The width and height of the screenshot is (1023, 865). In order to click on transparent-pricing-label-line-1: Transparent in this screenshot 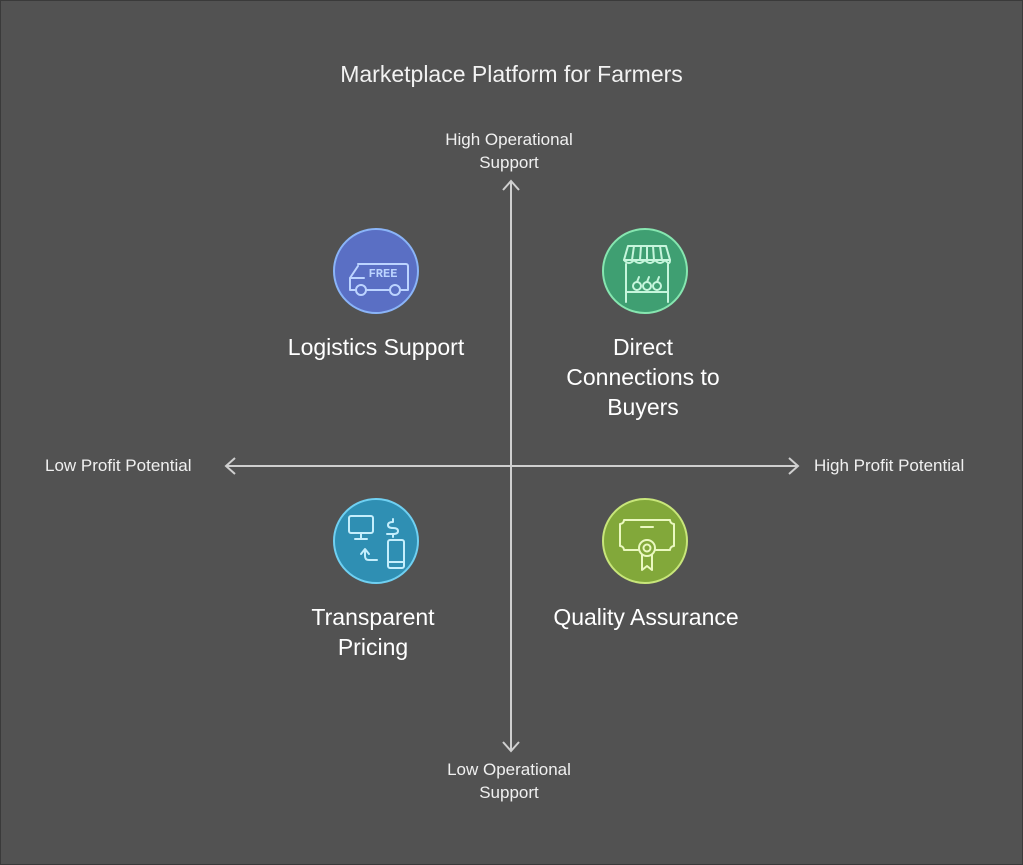, I will do `click(373, 617)`.